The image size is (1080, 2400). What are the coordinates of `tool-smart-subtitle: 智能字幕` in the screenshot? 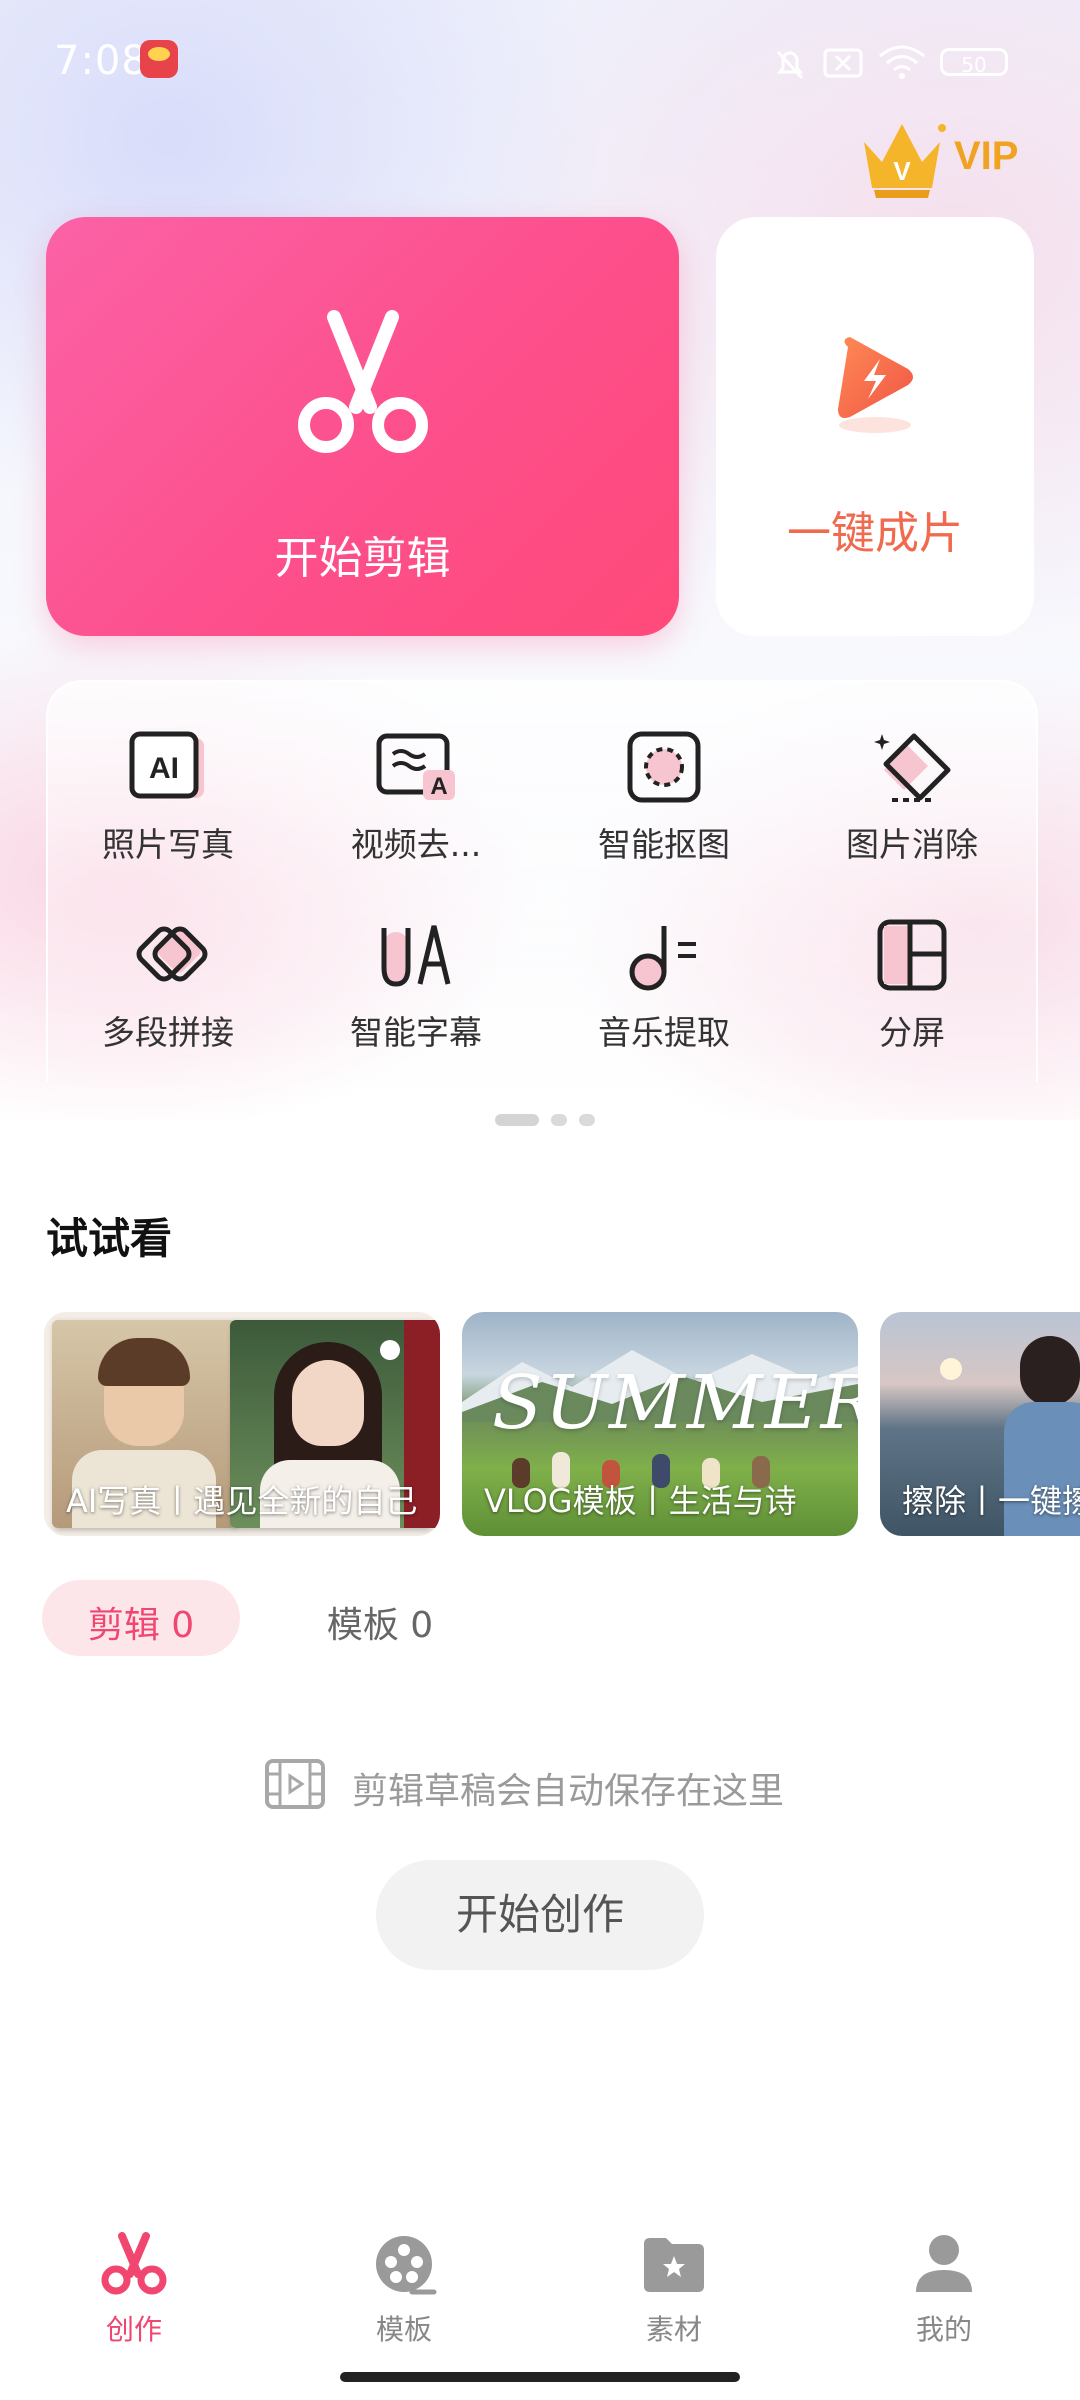 It's located at (416, 1003).